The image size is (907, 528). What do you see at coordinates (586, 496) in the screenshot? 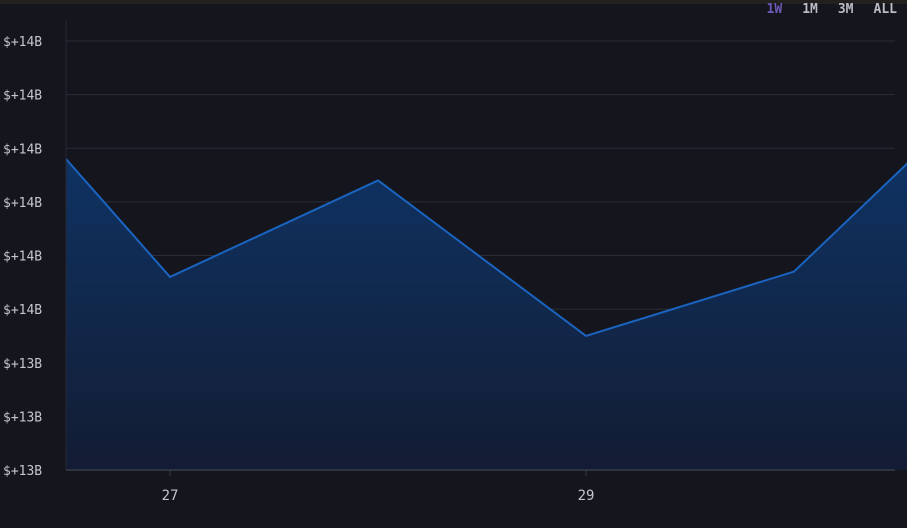
I see `x-tick-label: 29` at bounding box center [586, 496].